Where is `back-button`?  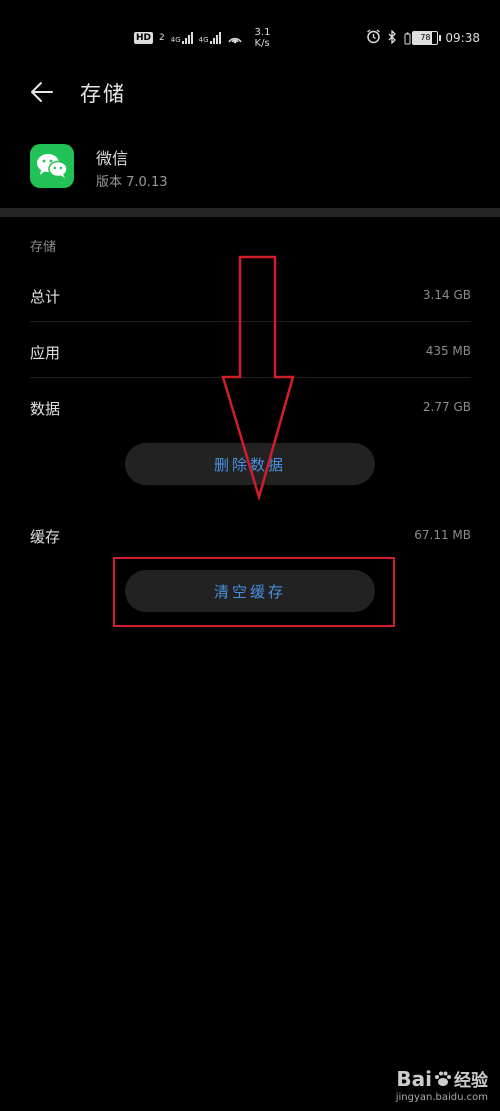
back-button is located at coordinates (42, 92).